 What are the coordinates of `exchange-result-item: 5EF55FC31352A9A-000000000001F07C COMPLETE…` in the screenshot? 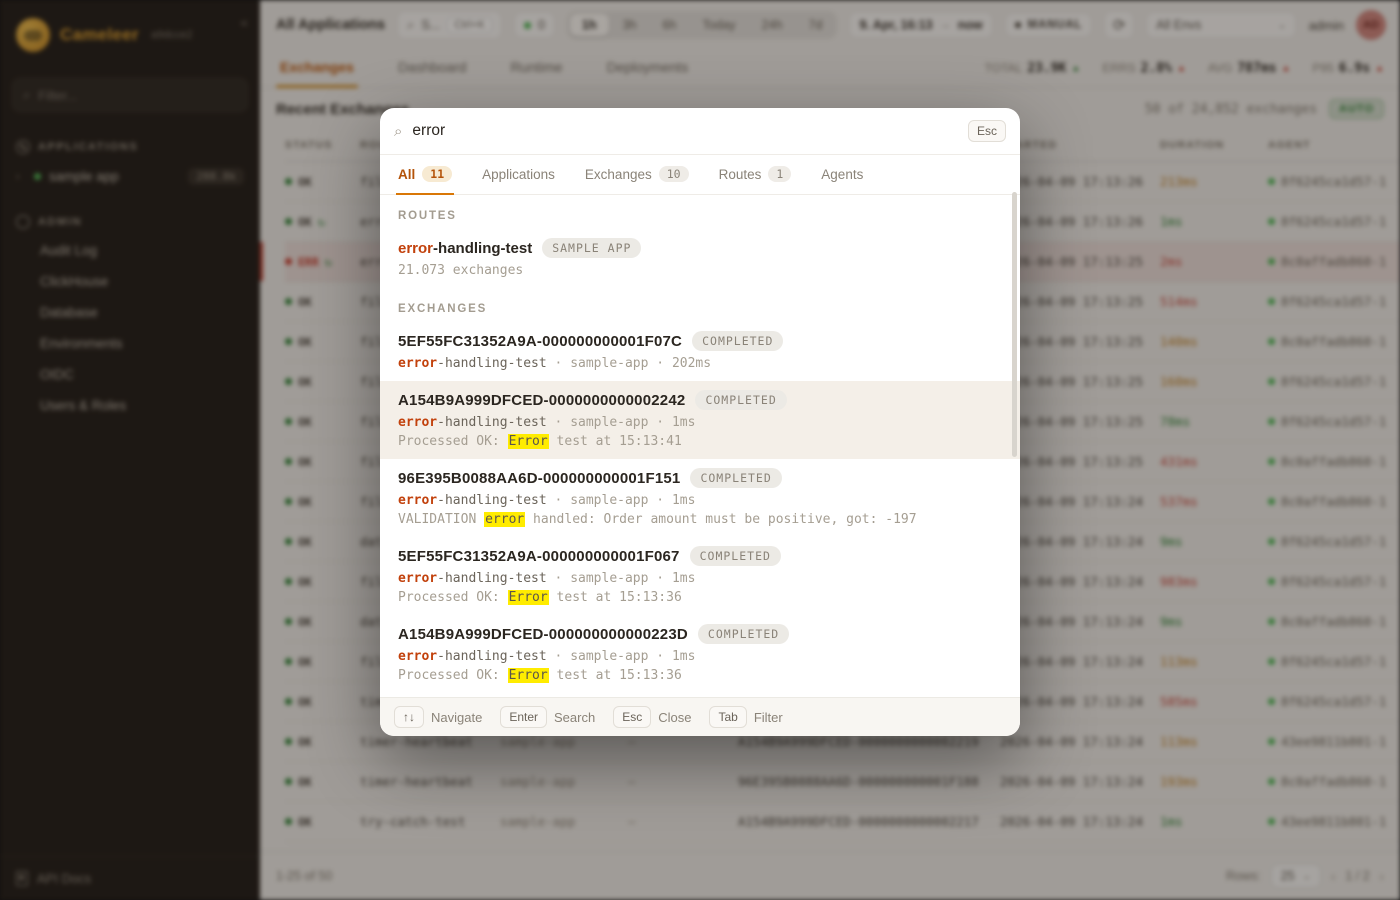 It's located at (700, 351).